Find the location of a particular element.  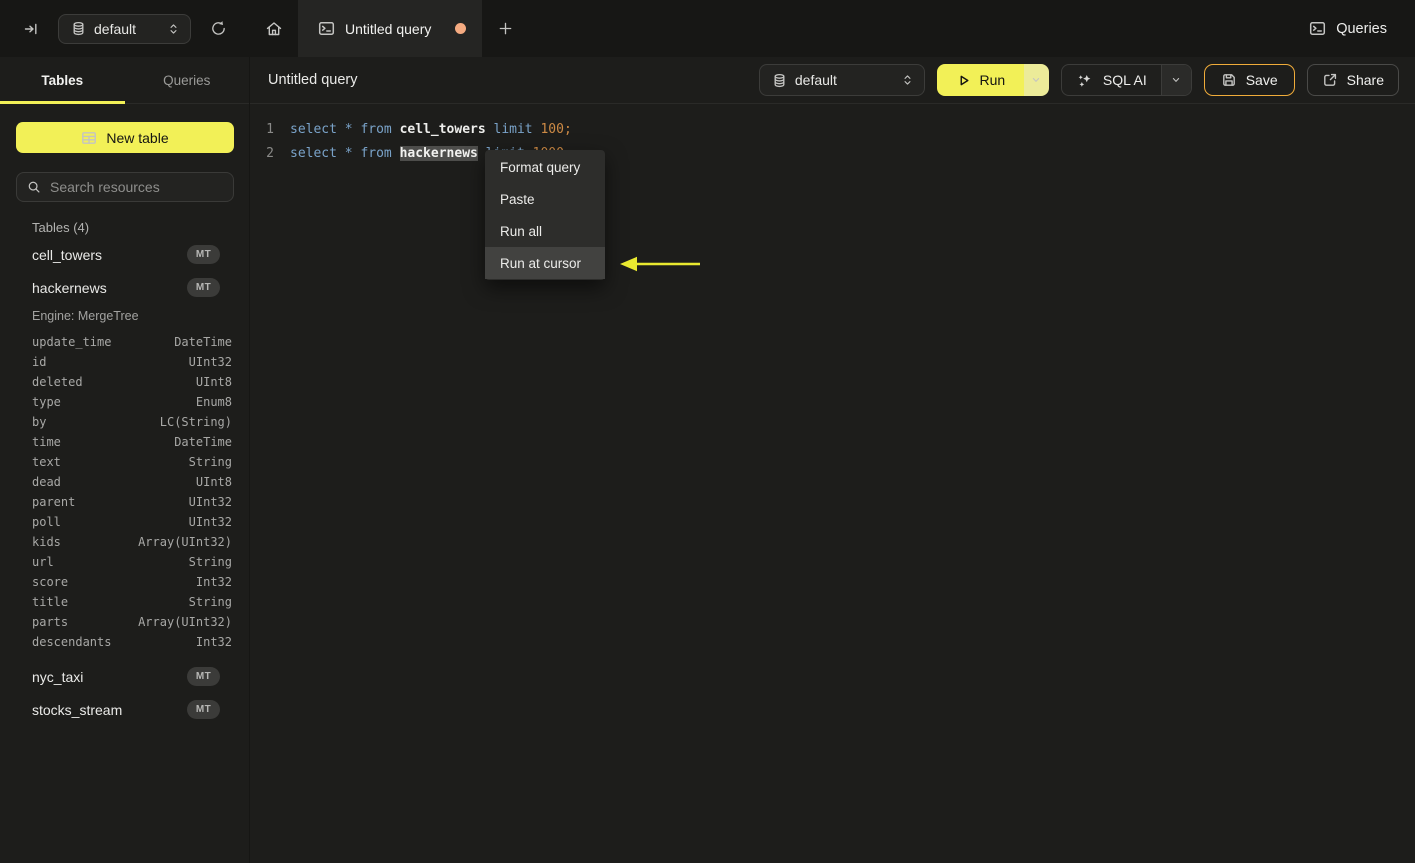

column-type: Array(UInt32) is located at coordinates (185, 542).